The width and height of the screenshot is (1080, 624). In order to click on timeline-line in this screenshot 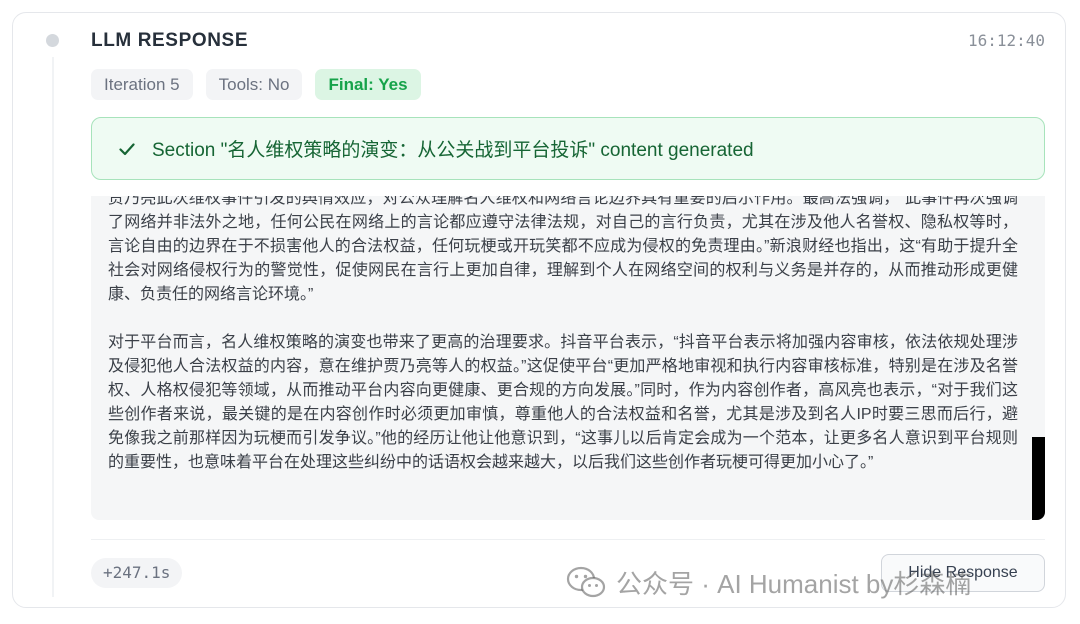, I will do `click(53, 327)`.